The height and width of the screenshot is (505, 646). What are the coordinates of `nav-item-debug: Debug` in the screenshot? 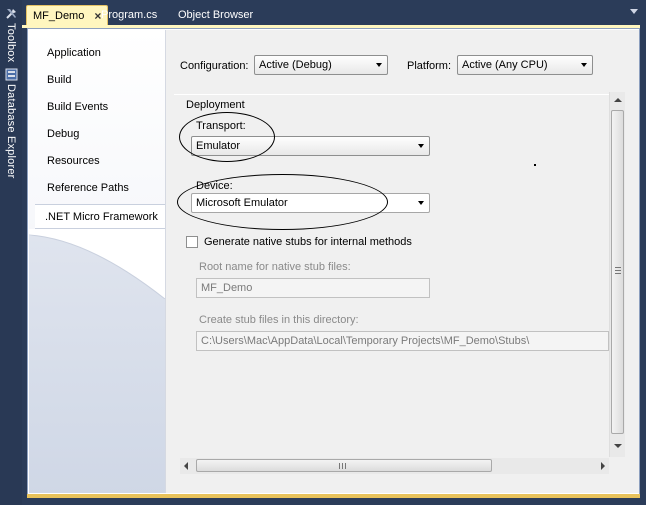 It's located at (63, 134).